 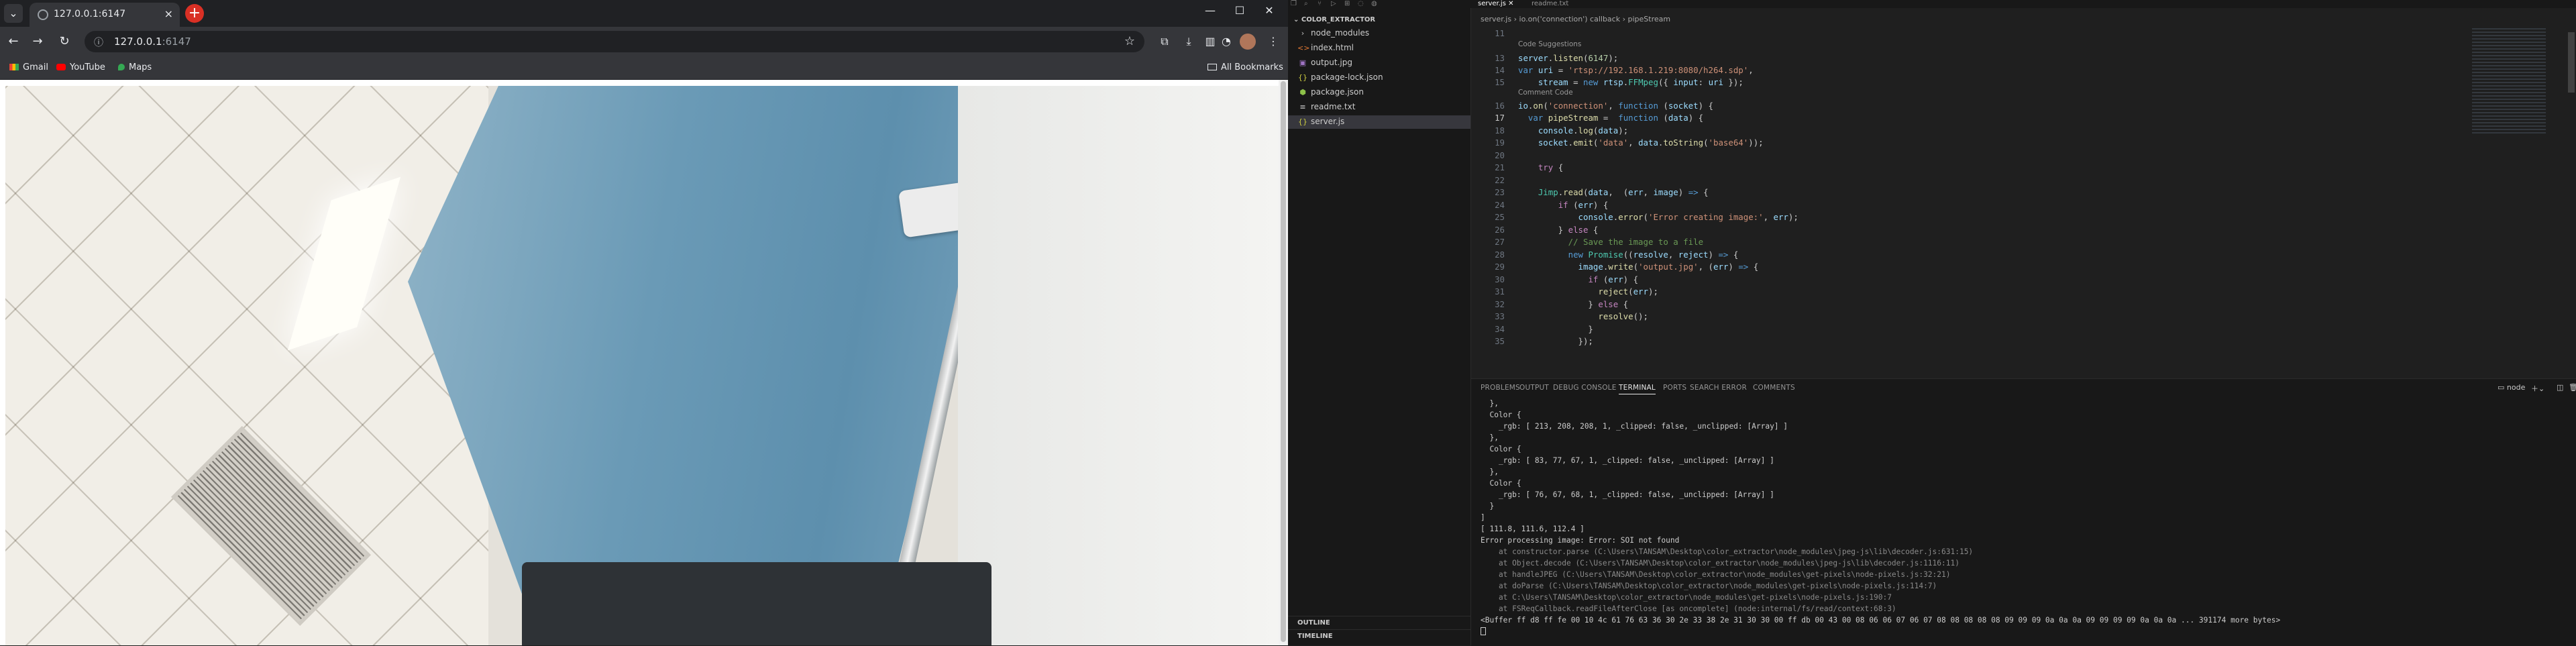 I want to click on tab-search-button: ⌄, so click(x=13, y=13).